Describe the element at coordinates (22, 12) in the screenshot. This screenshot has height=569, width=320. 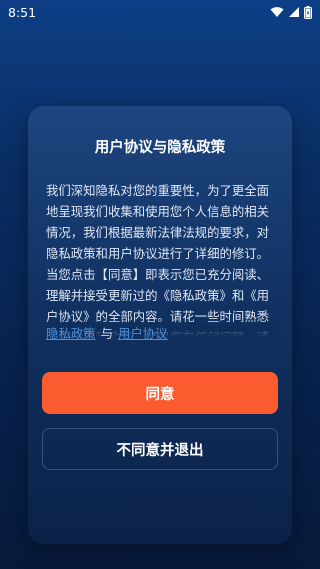
I see `status-time: 8:51` at that location.